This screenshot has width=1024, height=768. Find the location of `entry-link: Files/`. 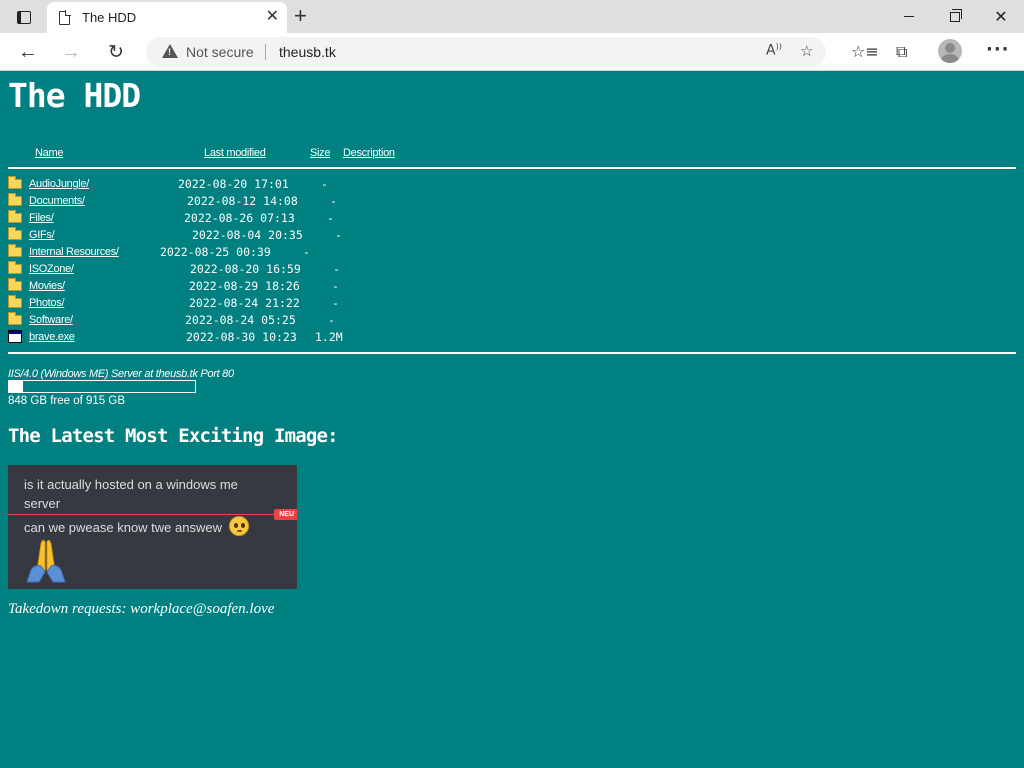

entry-link: Files/ is located at coordinates (41, 218).